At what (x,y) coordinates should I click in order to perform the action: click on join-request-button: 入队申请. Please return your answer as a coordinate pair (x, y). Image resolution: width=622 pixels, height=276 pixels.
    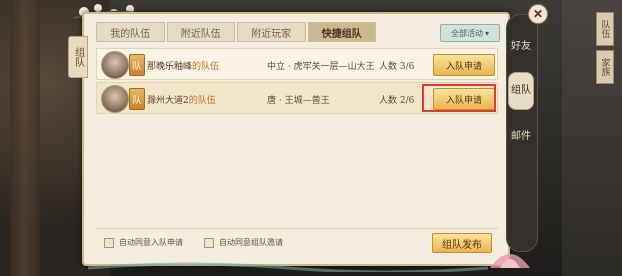
    Looking at the image, I should click on (464, 65).